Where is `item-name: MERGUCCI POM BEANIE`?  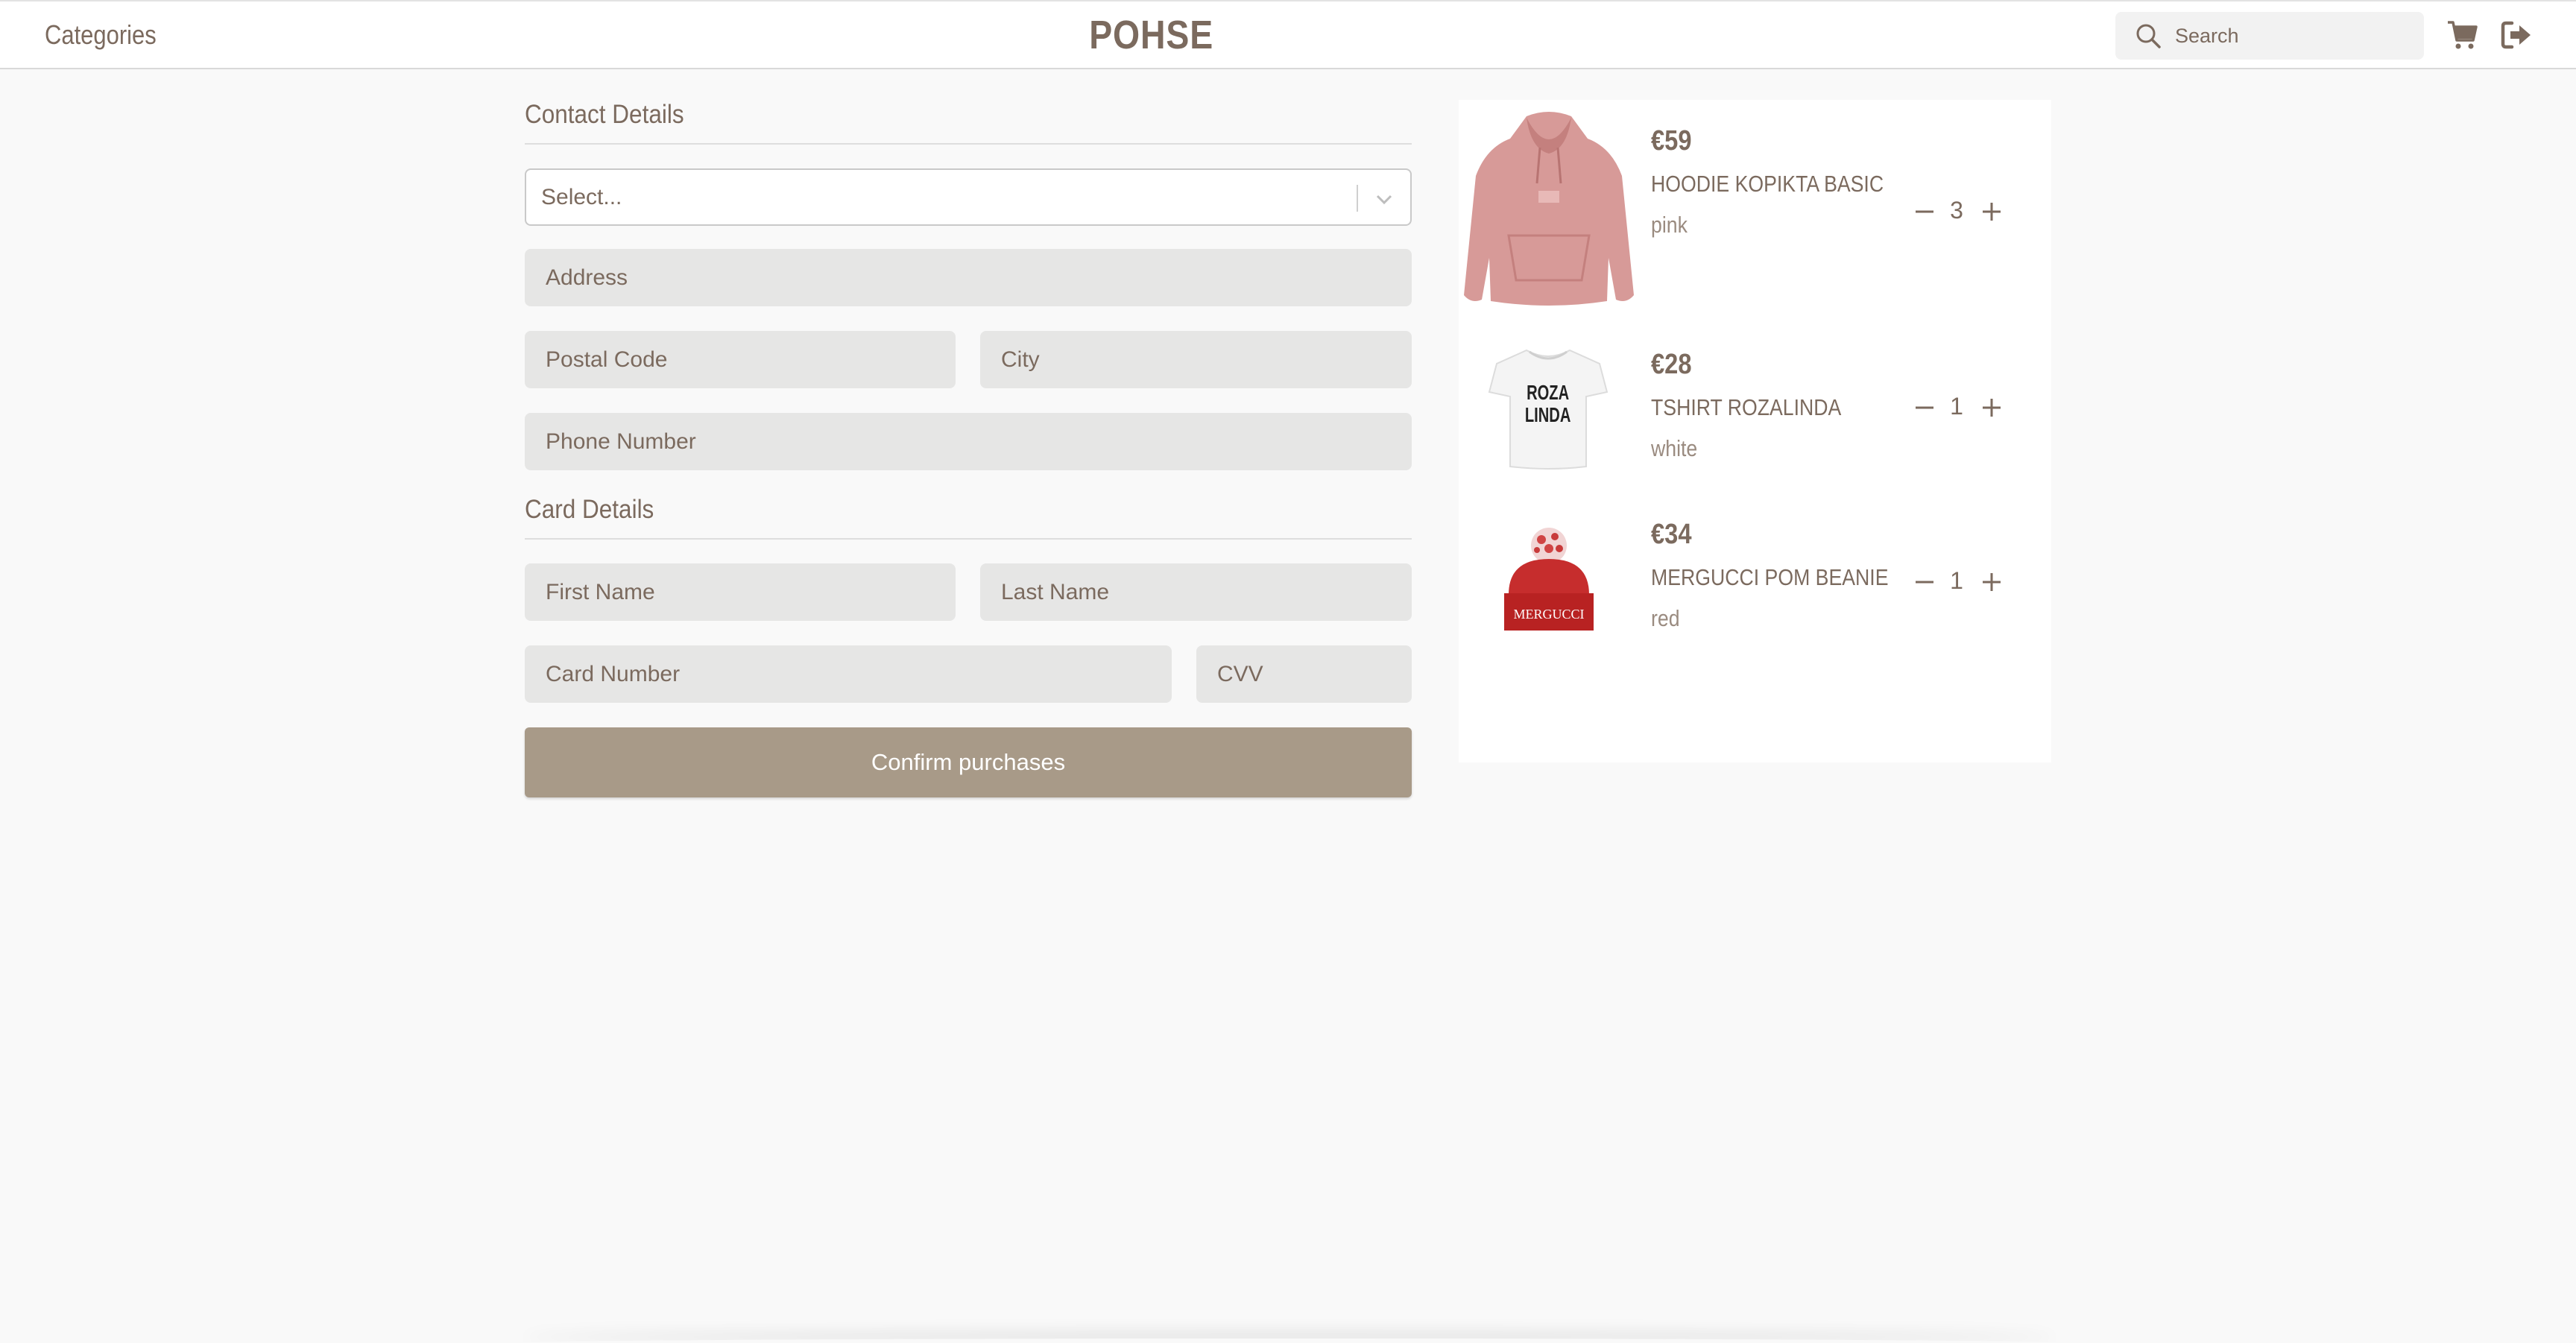 item-name: MERGUCCI POM BEANIE is located at coordinates (1769, 577).